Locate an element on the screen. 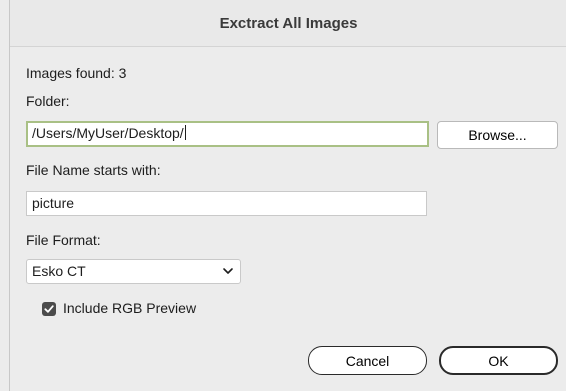 This screenshot has width=566, height=391. dialog-title: Exctract All Images is located at coordinates (288, 23).